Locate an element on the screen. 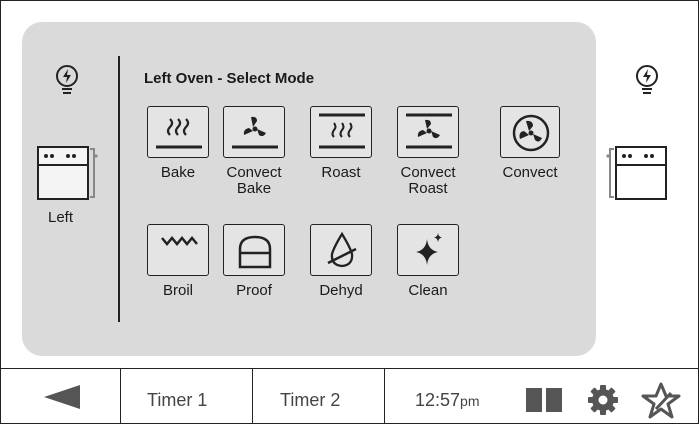 The height and width of the screenshot is (425, 699). panel-divider is located at coordinates (119, 189).